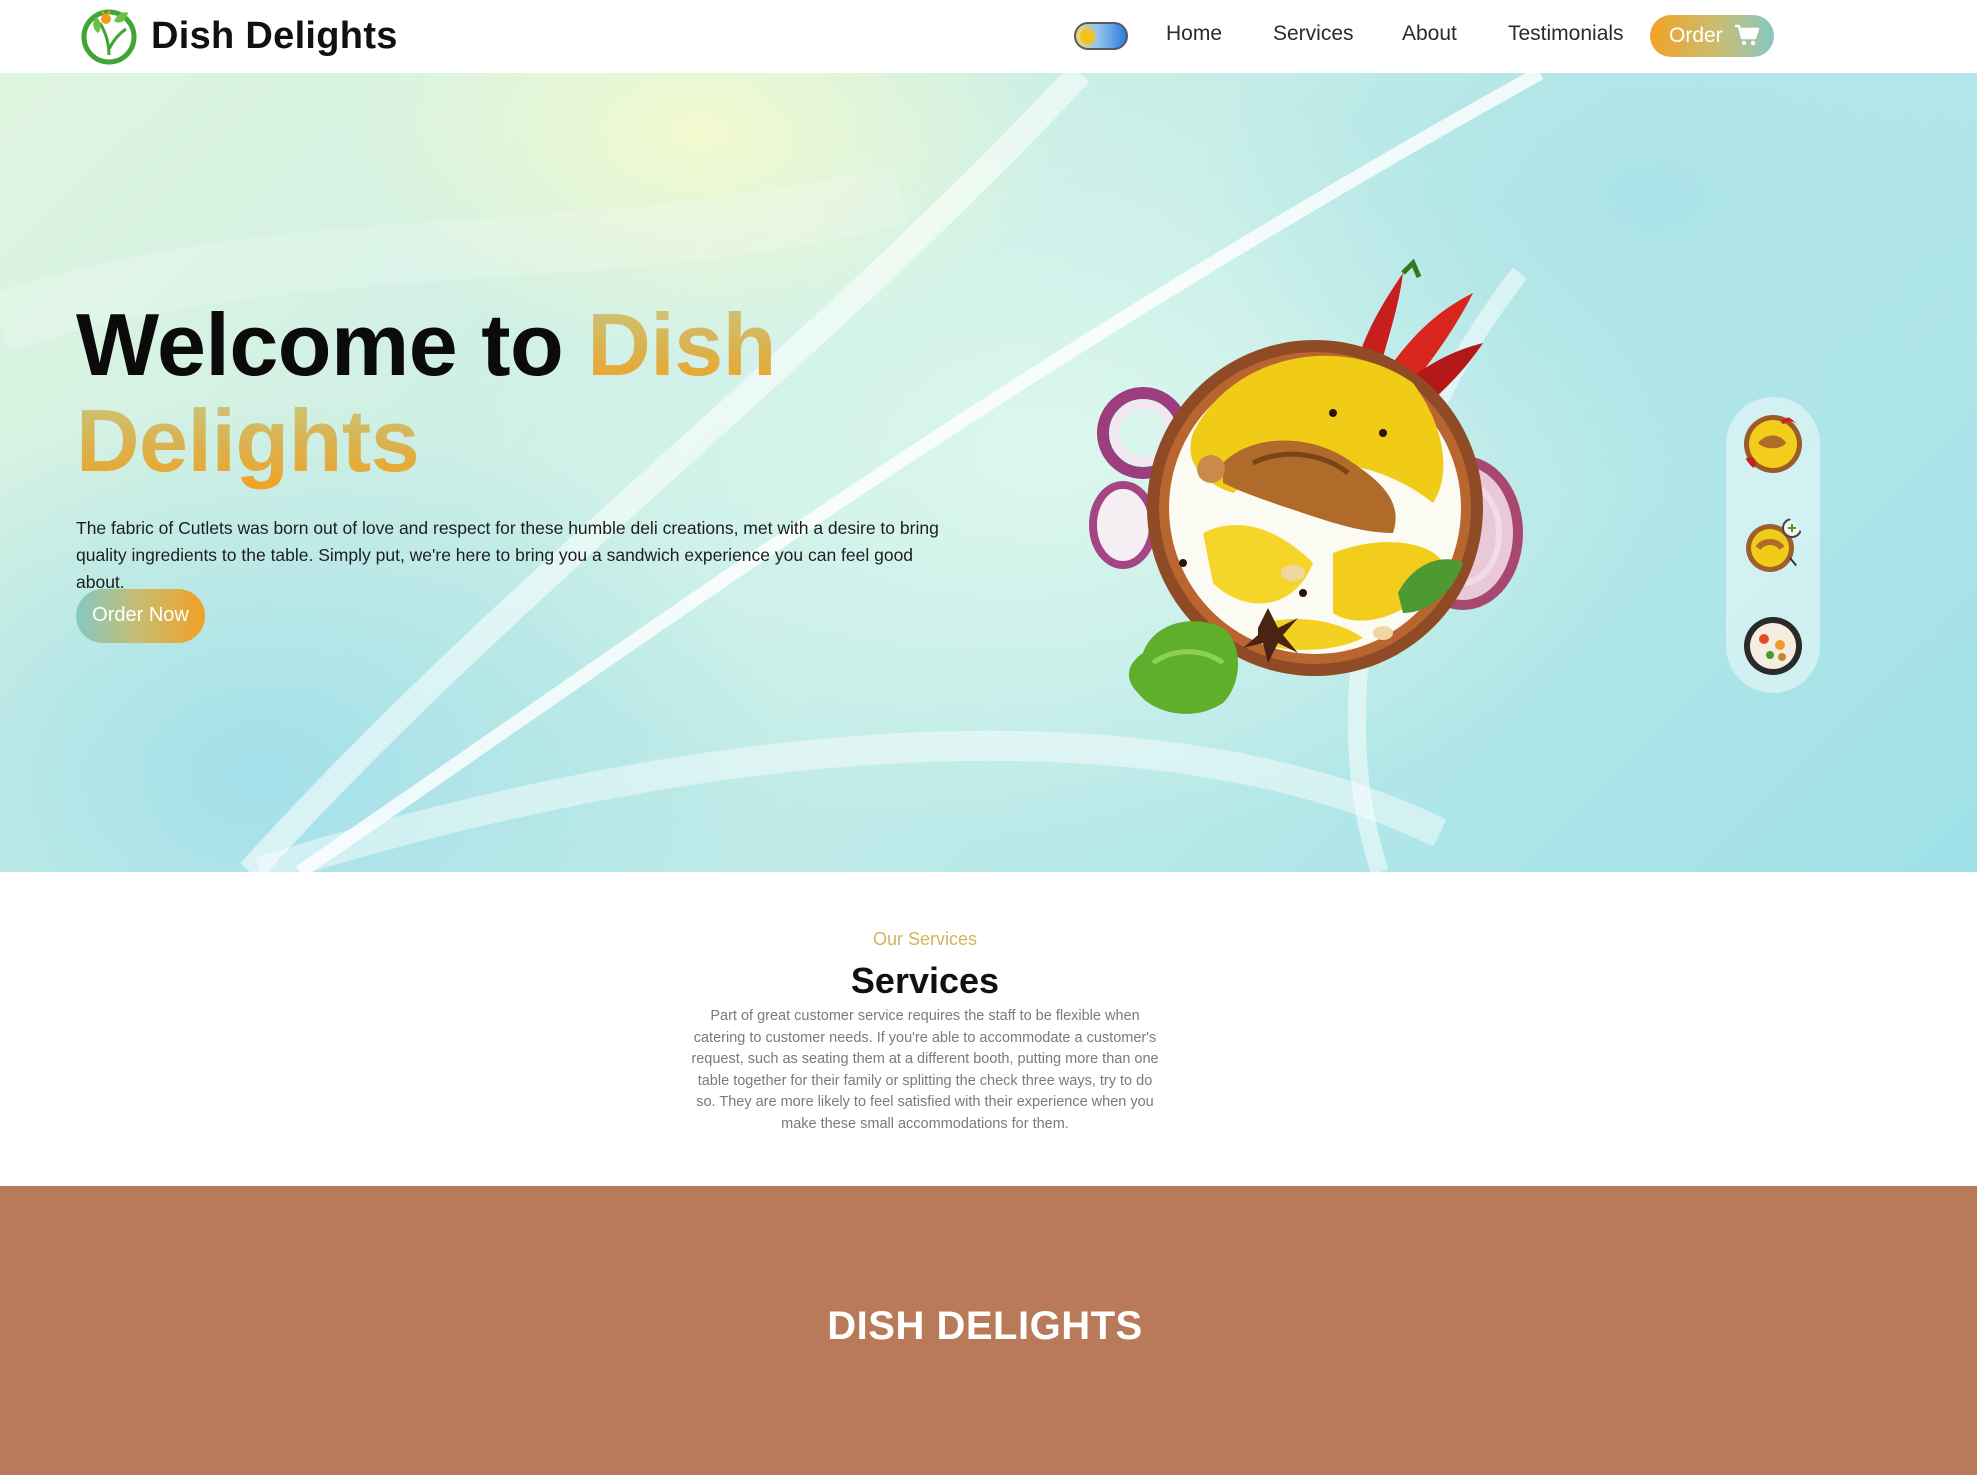 The image size is (1977, 1475). What do you see at coordinates (1306, 486) in the screenshot?
I see `biryani-dish-image` at bounding box center [1306, 486].